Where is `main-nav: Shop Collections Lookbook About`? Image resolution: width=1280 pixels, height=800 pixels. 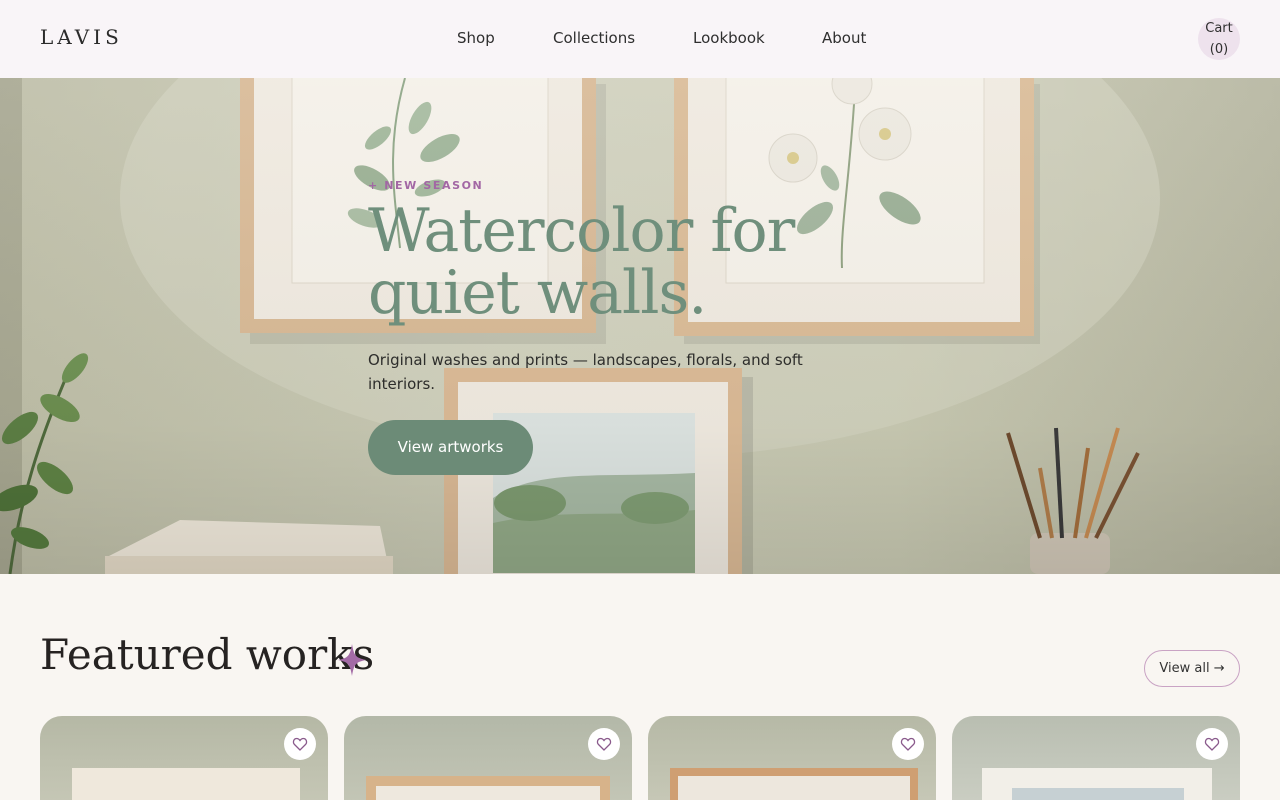 main-nav: Shop Collections Lookbook About is located at coordinates (640, 39).